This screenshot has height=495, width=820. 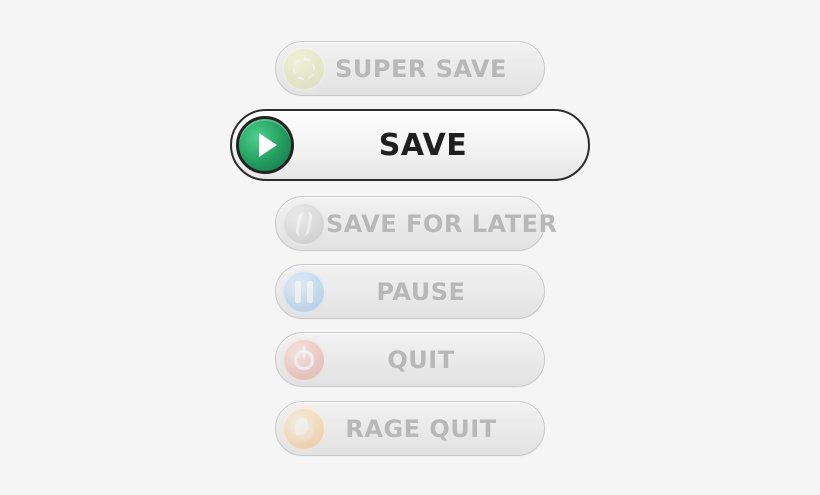 What do you see at coordinates (421, 68) in the screenshot?
I see `menu-button-label: SUPER SAVE` at bounding box center [421, 68].